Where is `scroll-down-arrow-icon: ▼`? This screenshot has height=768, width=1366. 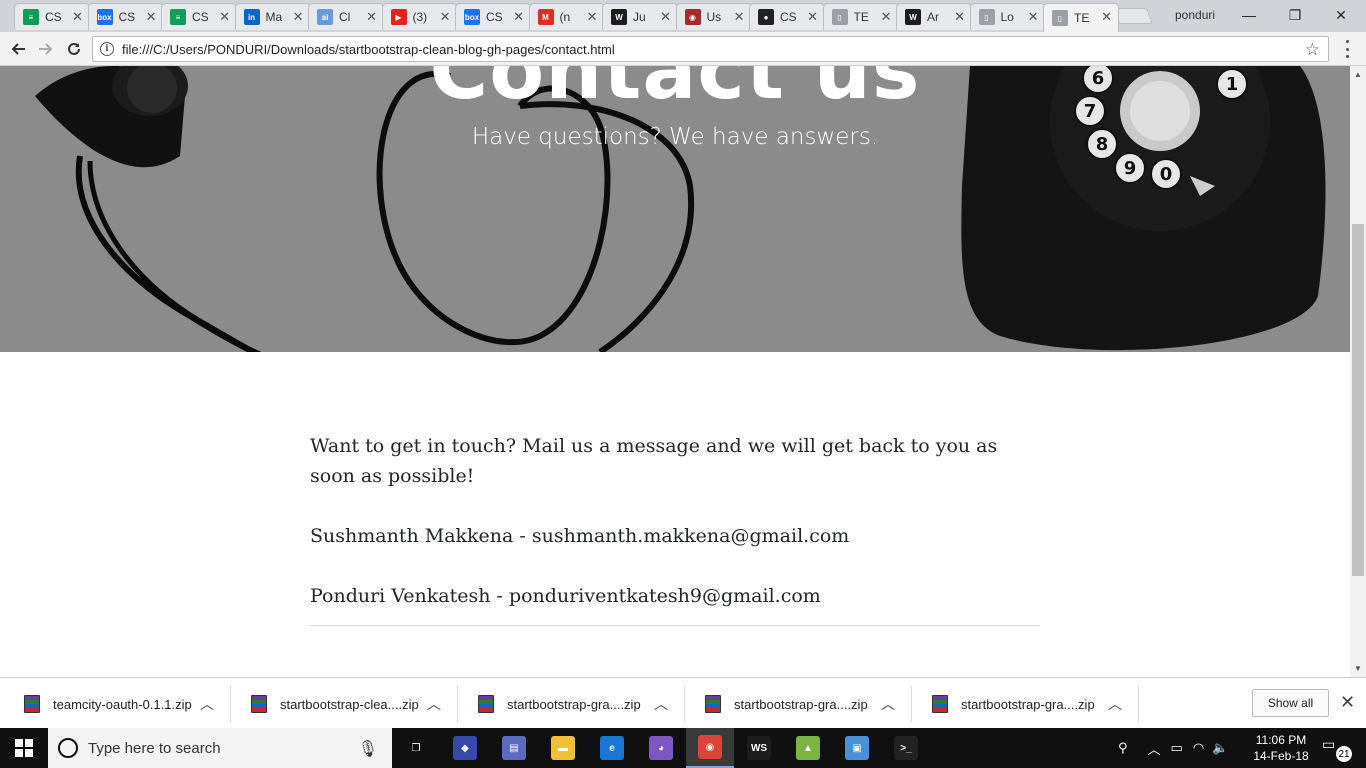
scroll-down-arrow-icon: ▼ is located at coordinates (1358, 668).